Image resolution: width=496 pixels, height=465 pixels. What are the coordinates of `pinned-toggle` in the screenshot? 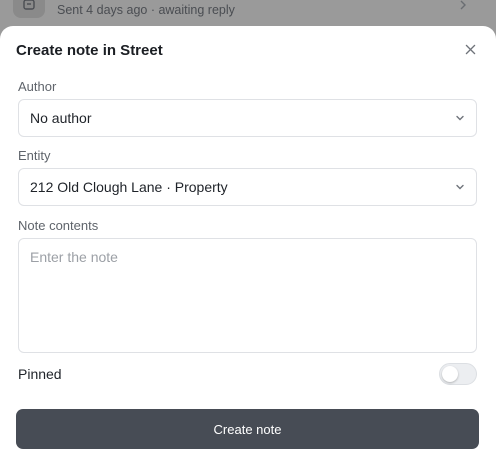 It's located at (458, 374).